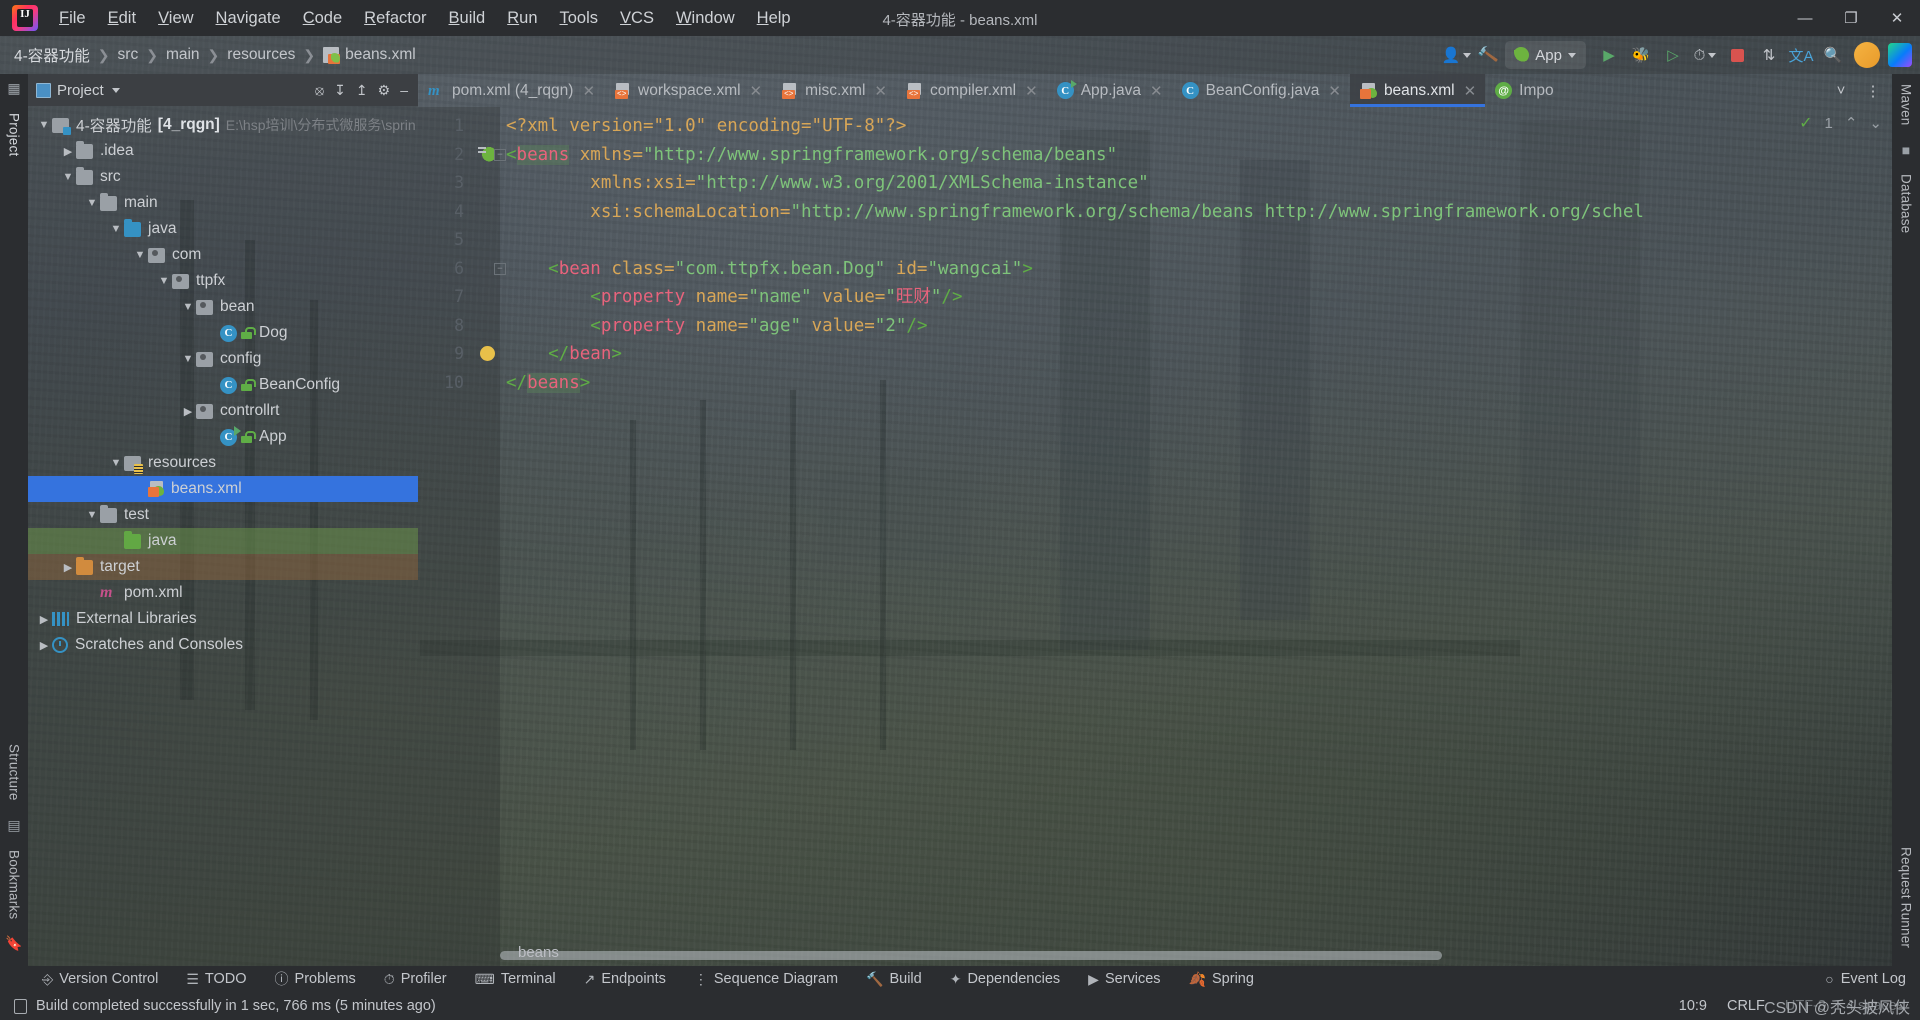 This screenshot has height=1020, width=1920. I want to click on tree-node-external-libraries: ▶ External Libraries, so click(223, 619).